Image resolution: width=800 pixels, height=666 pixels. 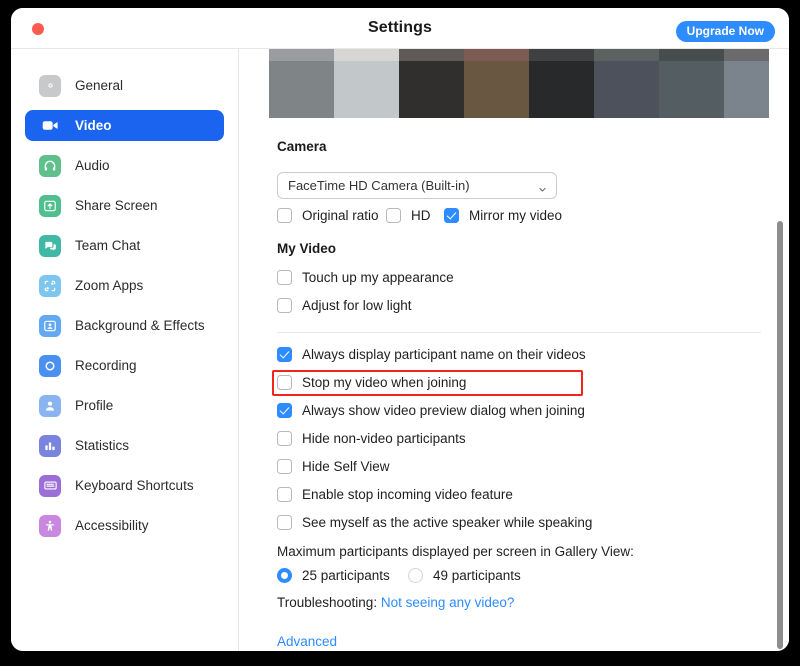 I want to click on zoom-apps-icon, so click(x=50, y=285).